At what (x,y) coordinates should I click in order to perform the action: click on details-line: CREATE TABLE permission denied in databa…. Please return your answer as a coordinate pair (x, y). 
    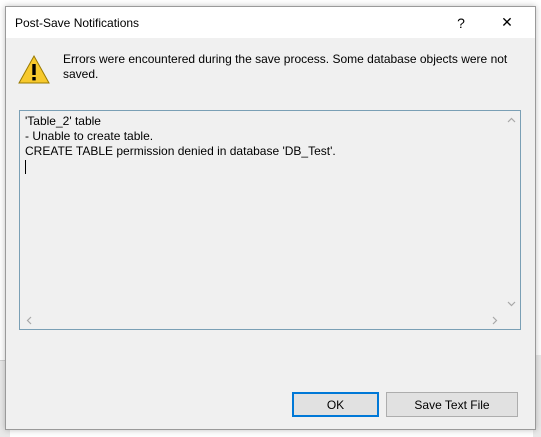
    Looking at the image, I should click on (180, 151).